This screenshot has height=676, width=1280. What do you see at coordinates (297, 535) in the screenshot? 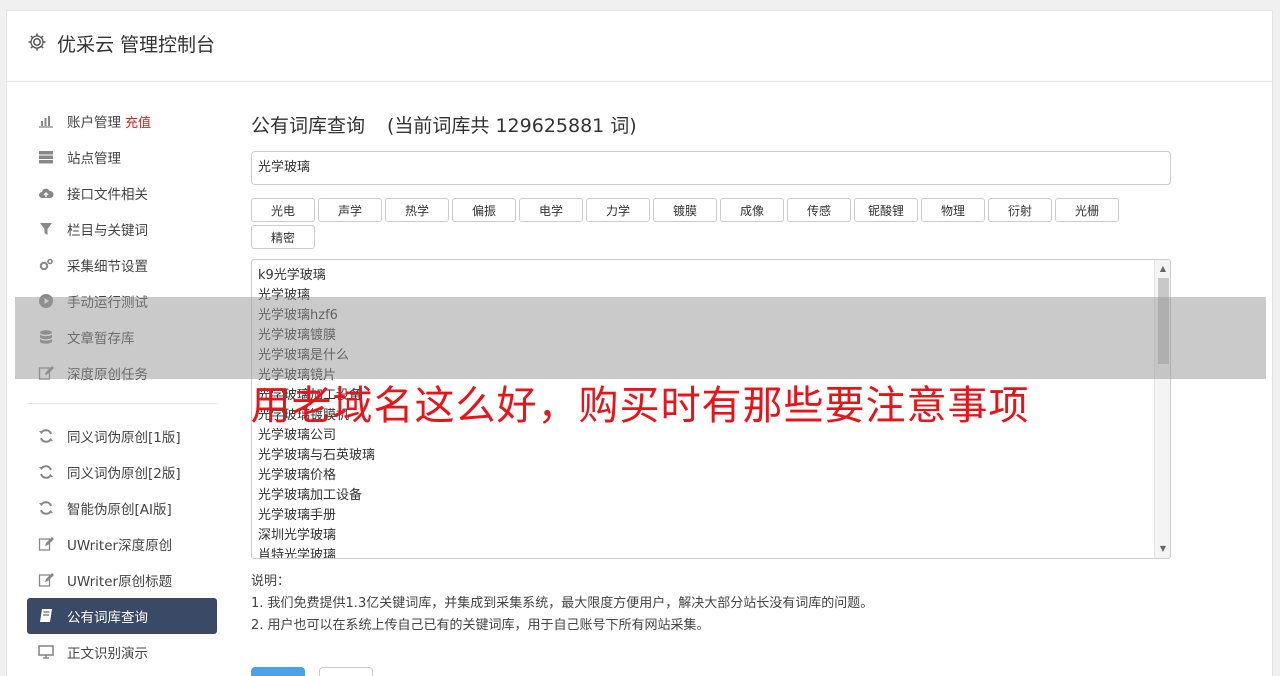
I see `result-item: 深圳光学玻璃` at bounding box center [297, 535].